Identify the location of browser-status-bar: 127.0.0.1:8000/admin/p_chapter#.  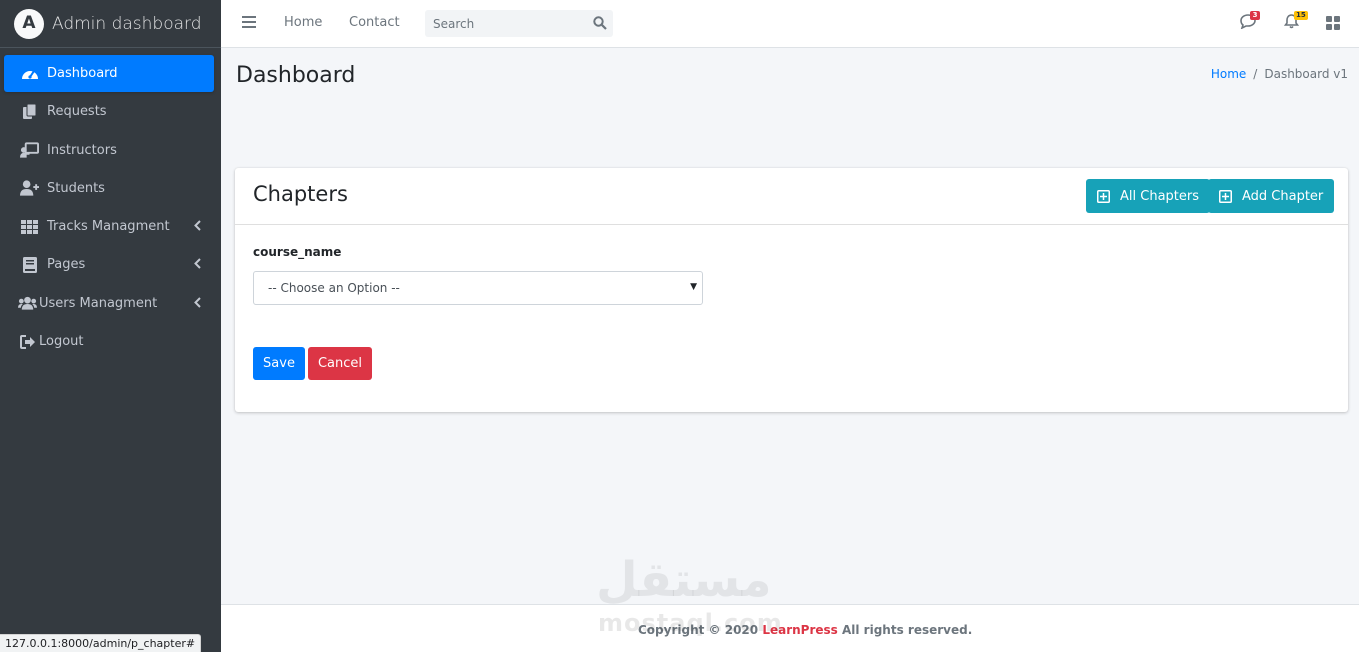
(101, 643).